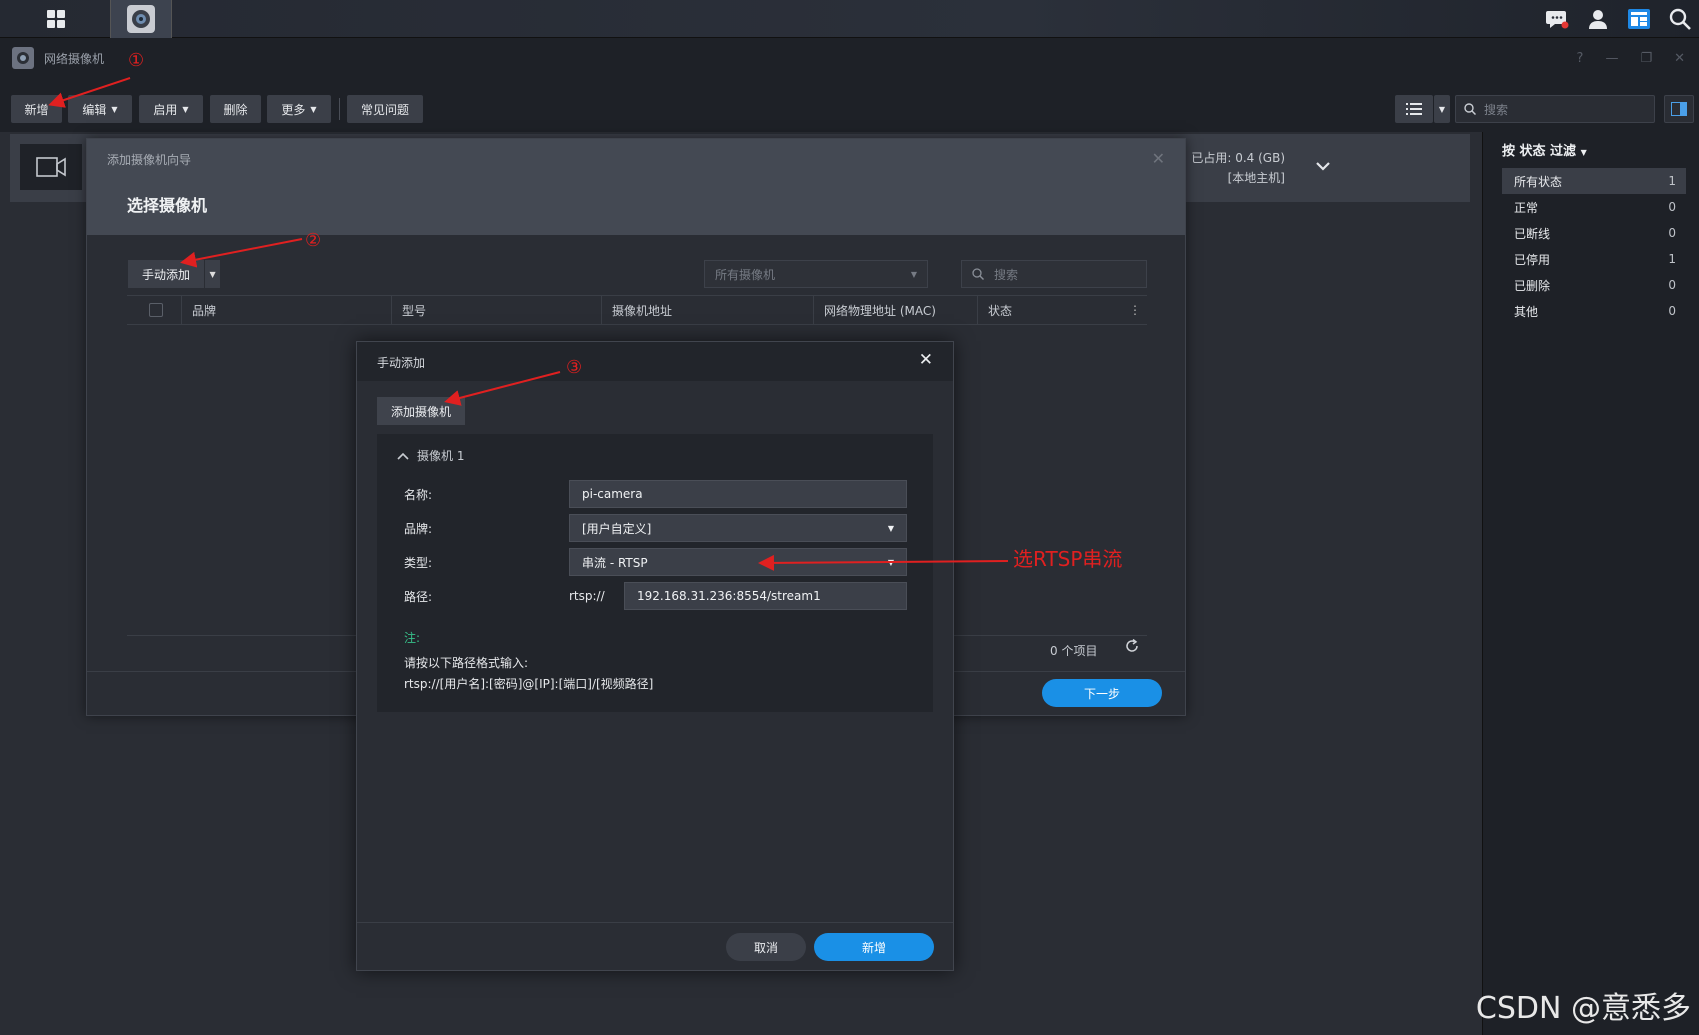 The width and height of the screenshot is (1699, 1035). What do you see at coordinates (1594, 285) in the screenshot?
I see `filter-item-deleted: 已删除 0` at bounding box center [1594, 285].